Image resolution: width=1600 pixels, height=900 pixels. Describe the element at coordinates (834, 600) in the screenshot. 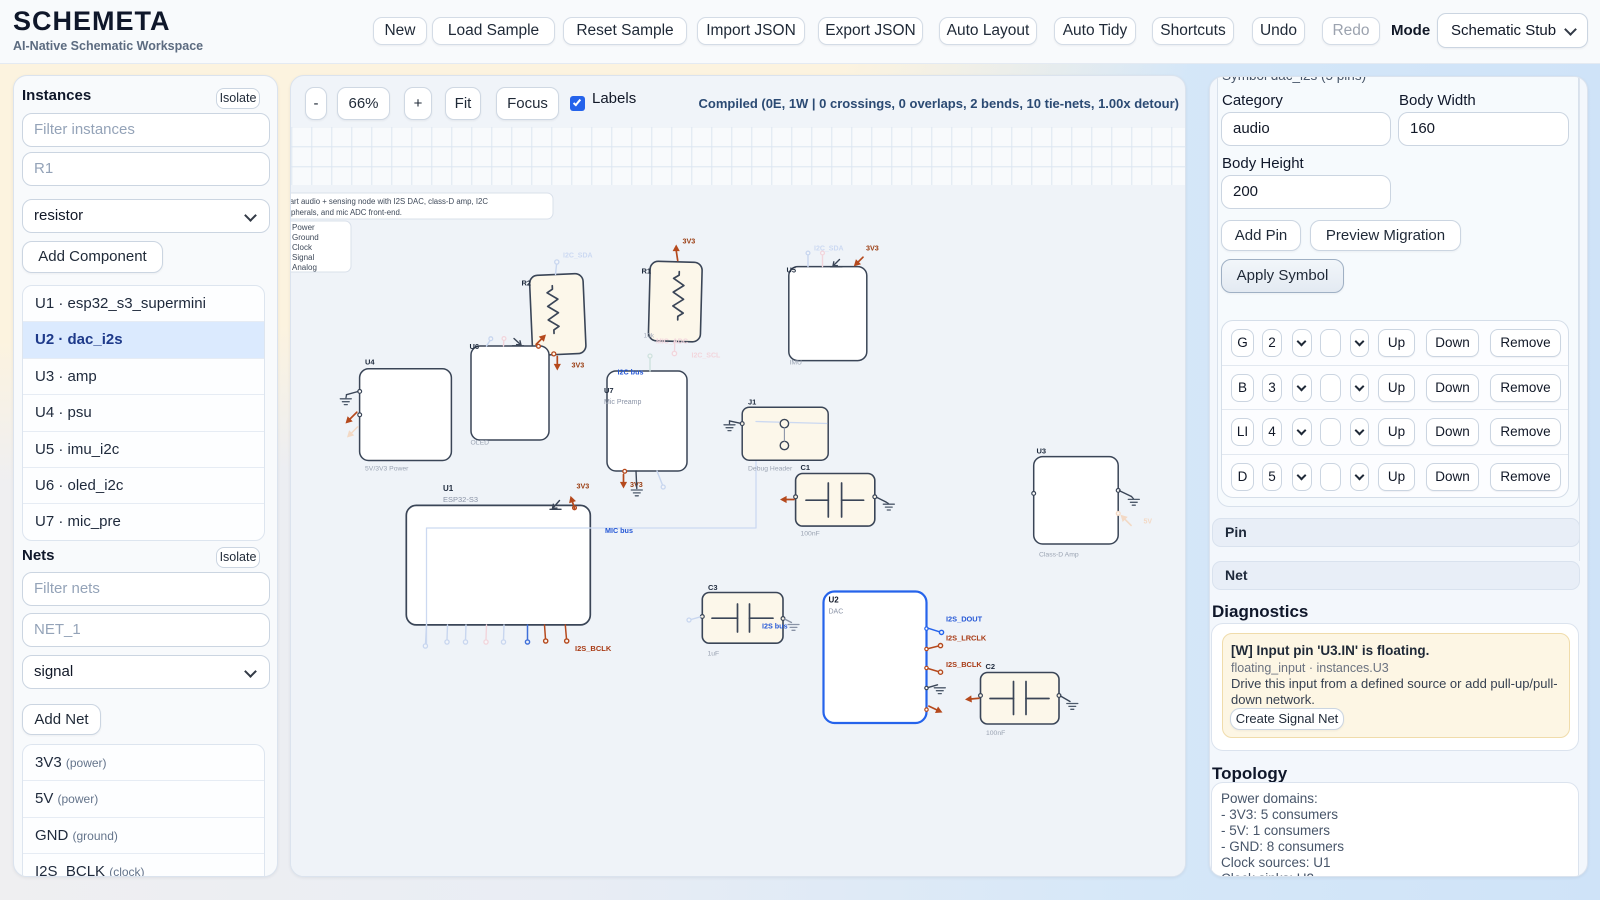

I see `svg-text: U2` at that location.